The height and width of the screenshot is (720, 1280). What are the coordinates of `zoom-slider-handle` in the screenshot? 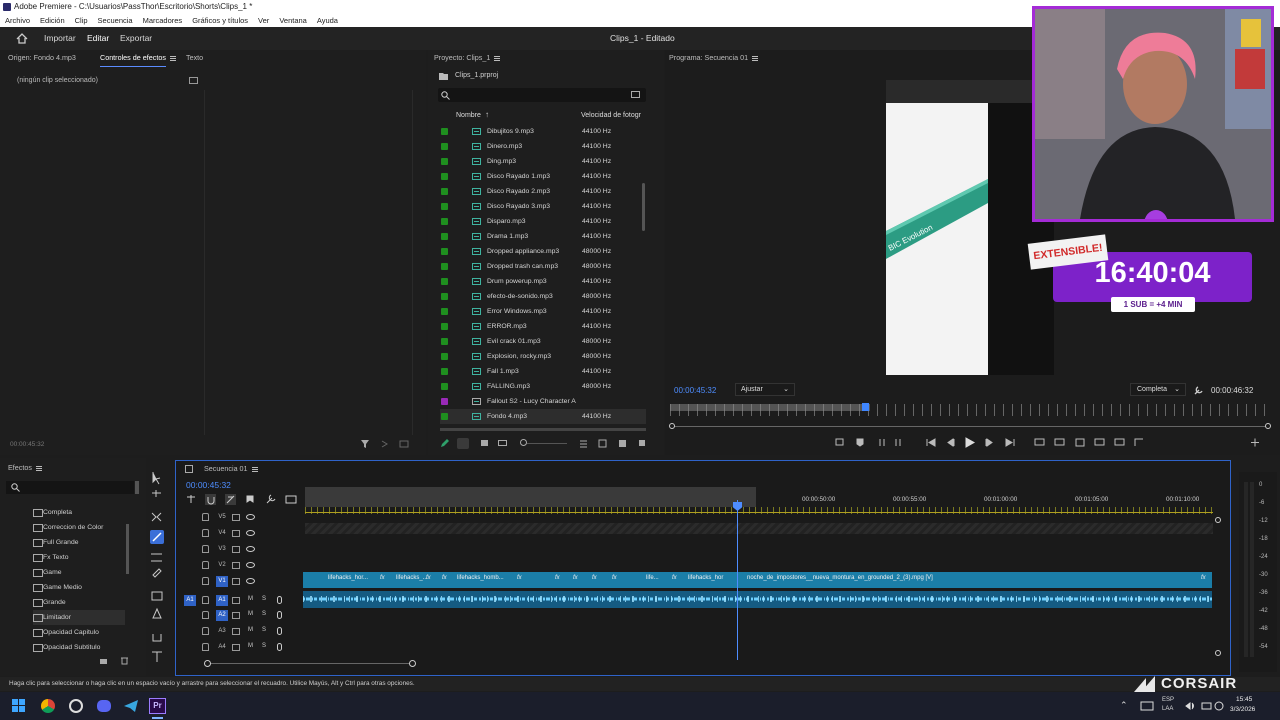 It's located at (523, 442).